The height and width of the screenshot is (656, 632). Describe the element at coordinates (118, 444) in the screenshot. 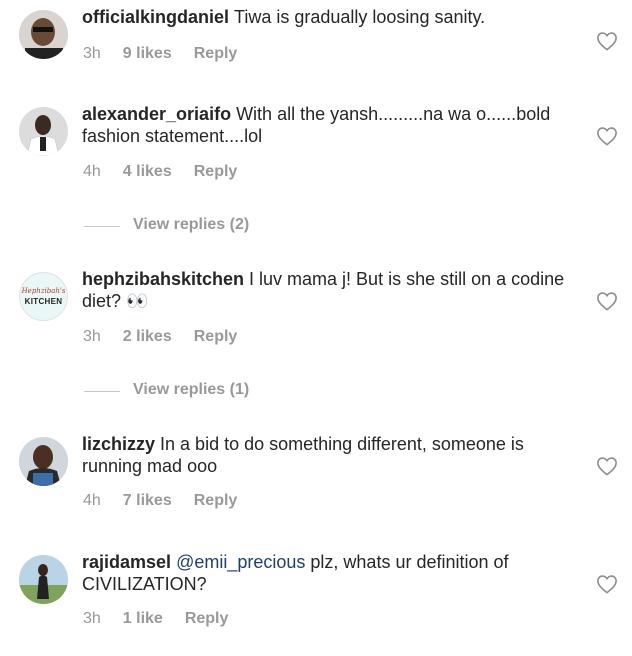

I see `comment-username: lizchizzy` at that location.